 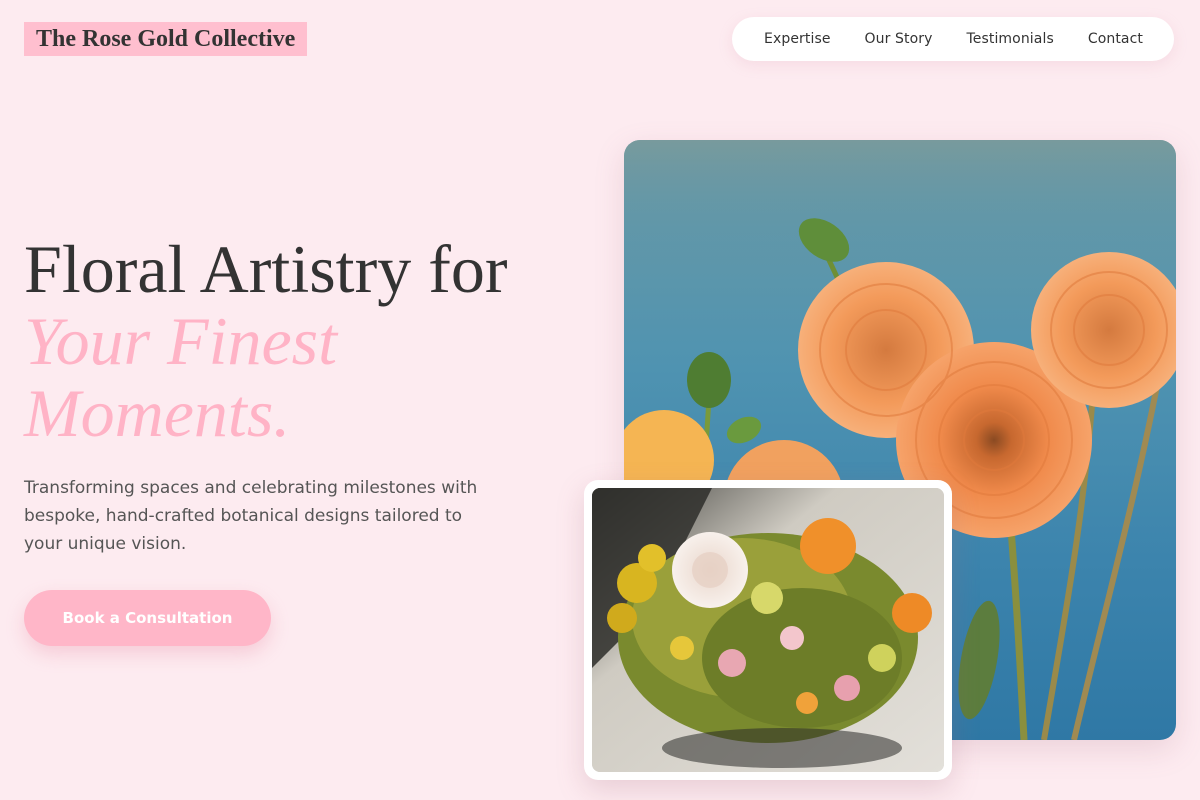 What do you see at coordinates (157, 413) in the screenshot?
I see `hero-title-accent-line3: Moments.` at bounding box center [157, 413].